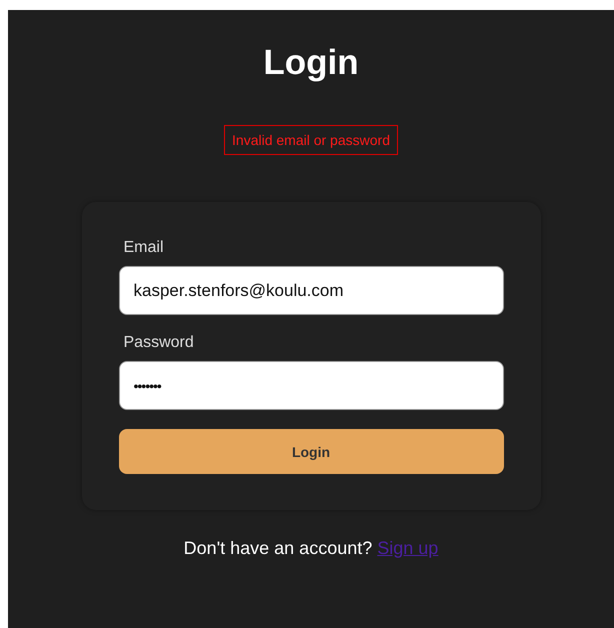  What do you see at coordinates (159, 343) in the screenshot?
I see `field-label: Password` at bounding box center [159, 343].